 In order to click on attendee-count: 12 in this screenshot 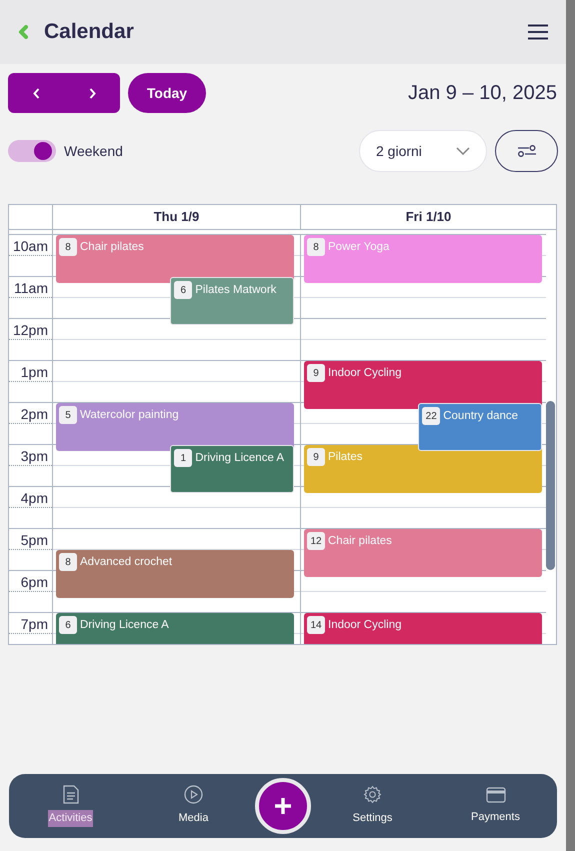, I will do `click(316, 541)`.